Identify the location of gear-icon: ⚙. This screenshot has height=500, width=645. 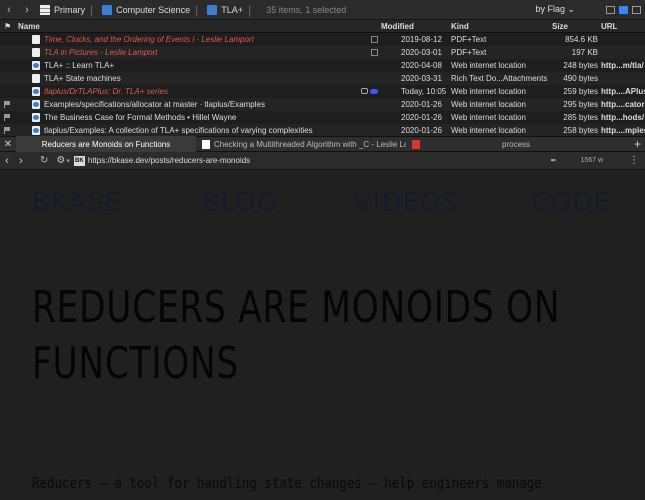
(60, 160).